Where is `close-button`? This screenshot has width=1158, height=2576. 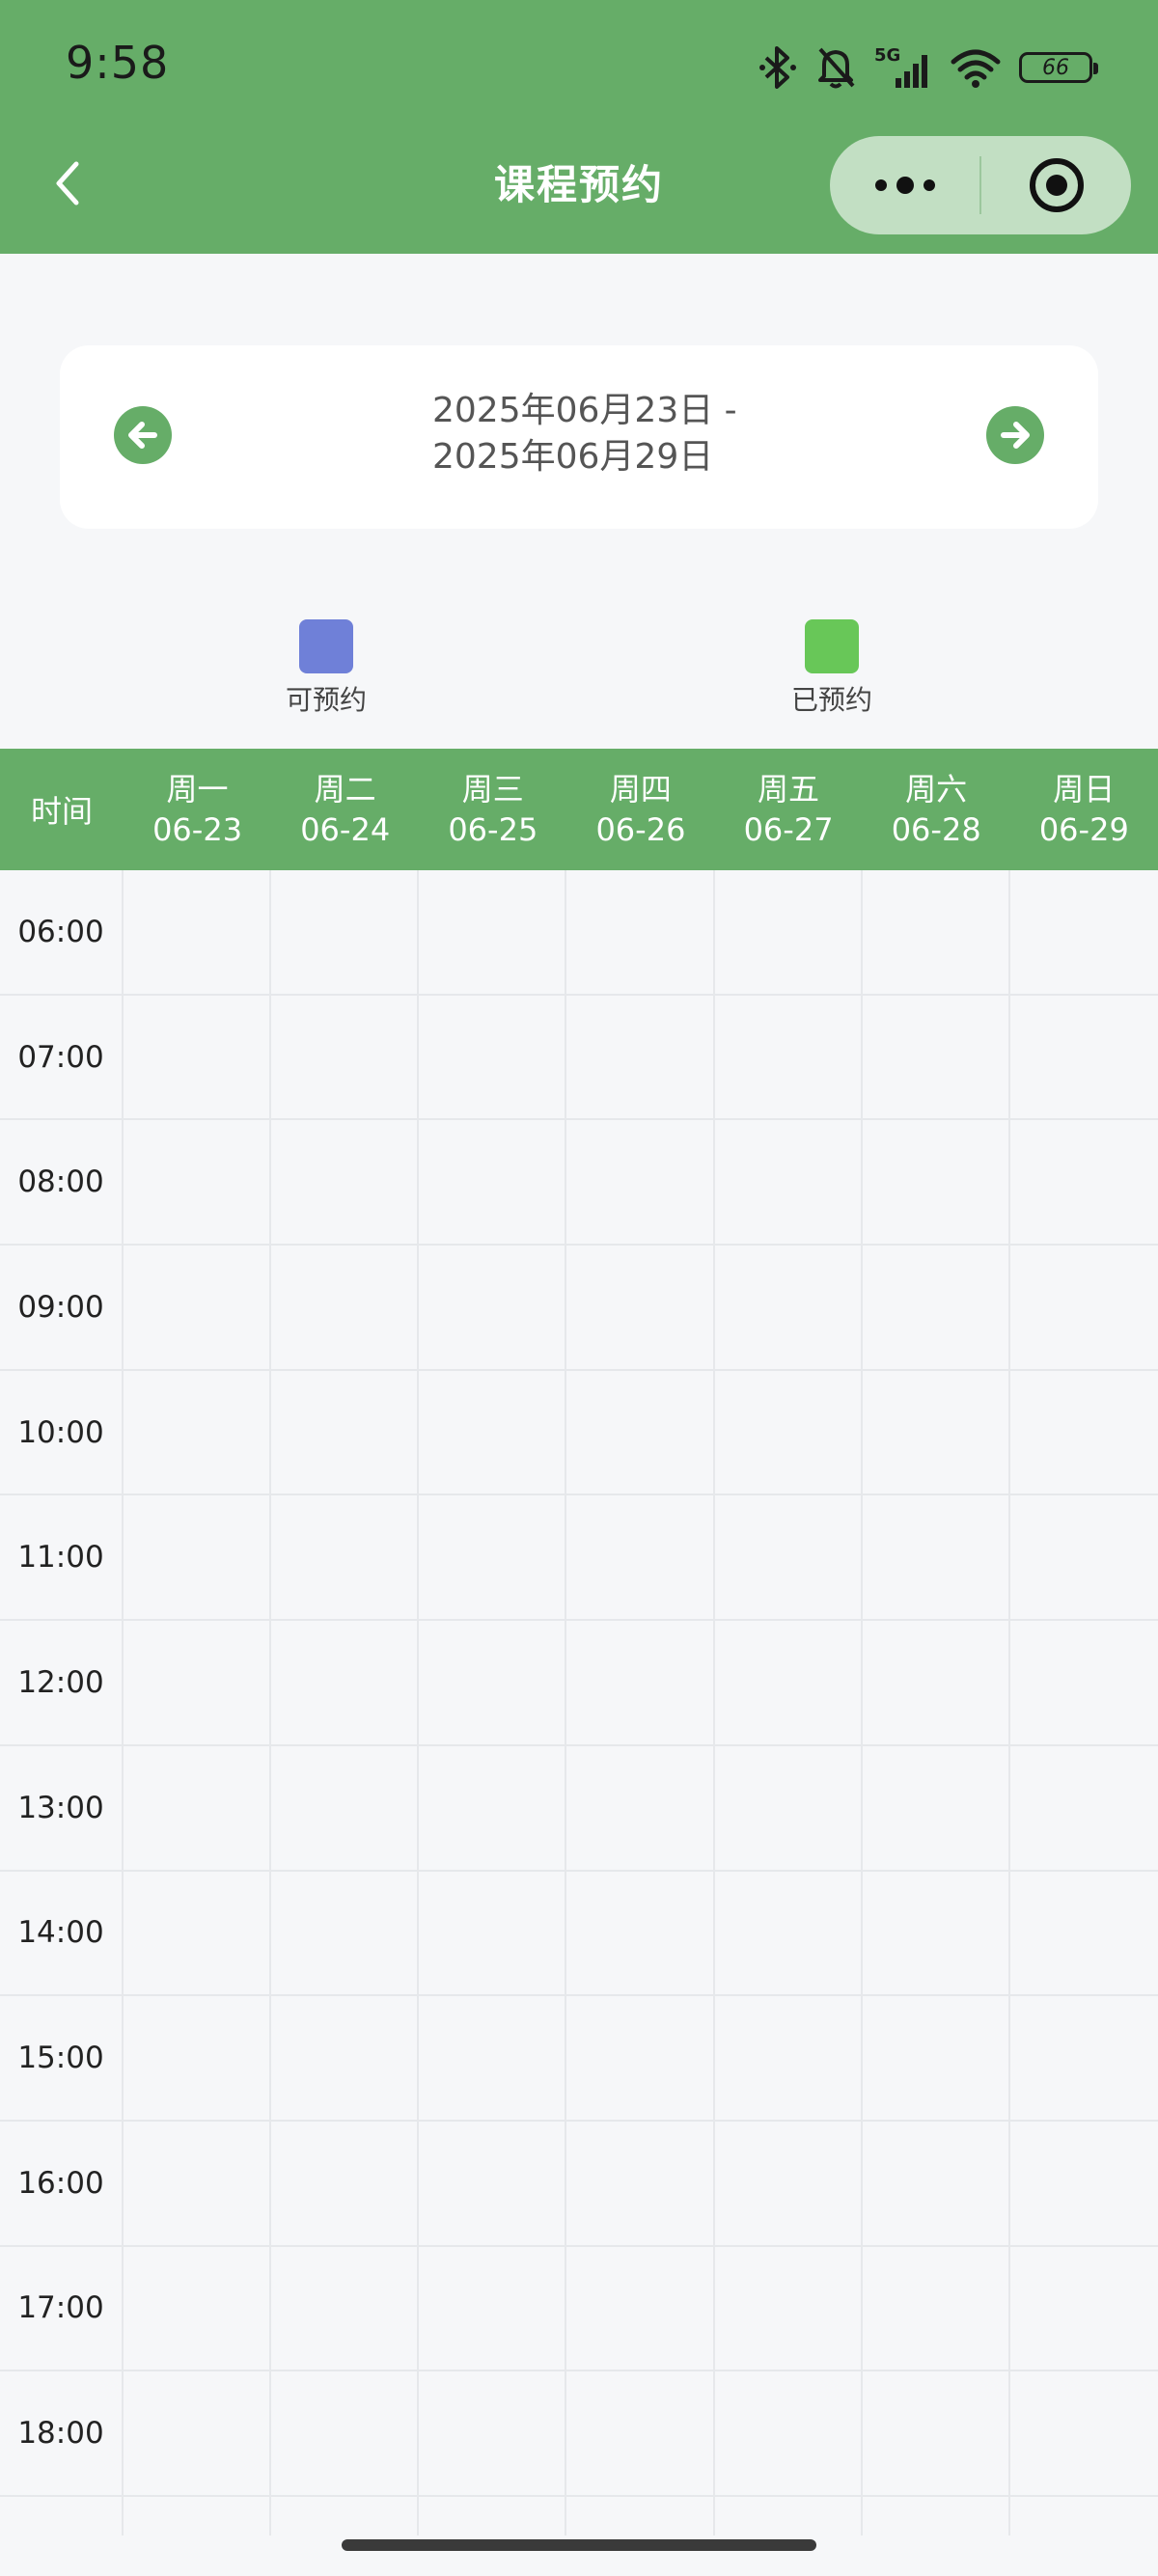 close-button is located at coordinates (1056, 185).